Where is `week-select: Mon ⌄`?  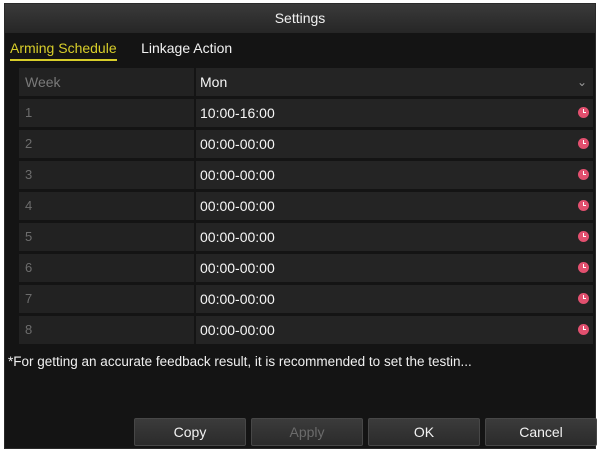
week-select: Mon ⌄ is located at coordinates (394, 82).